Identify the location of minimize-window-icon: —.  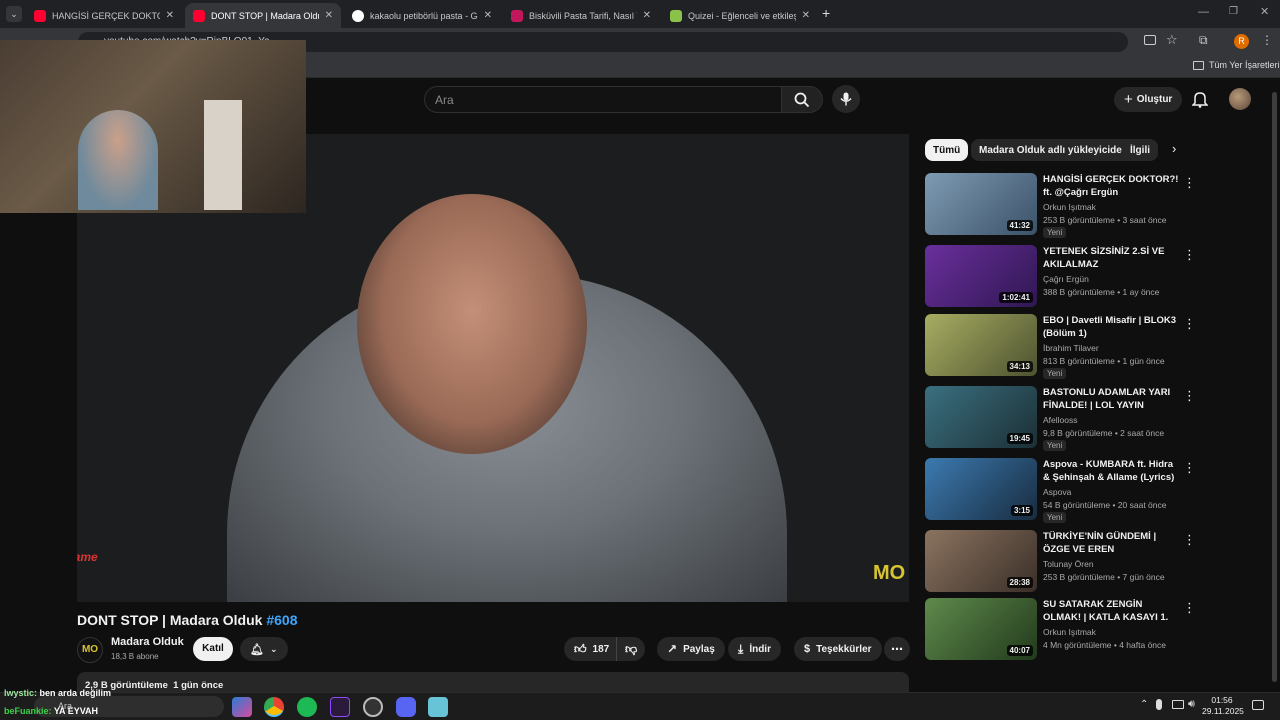
(1203, 12).